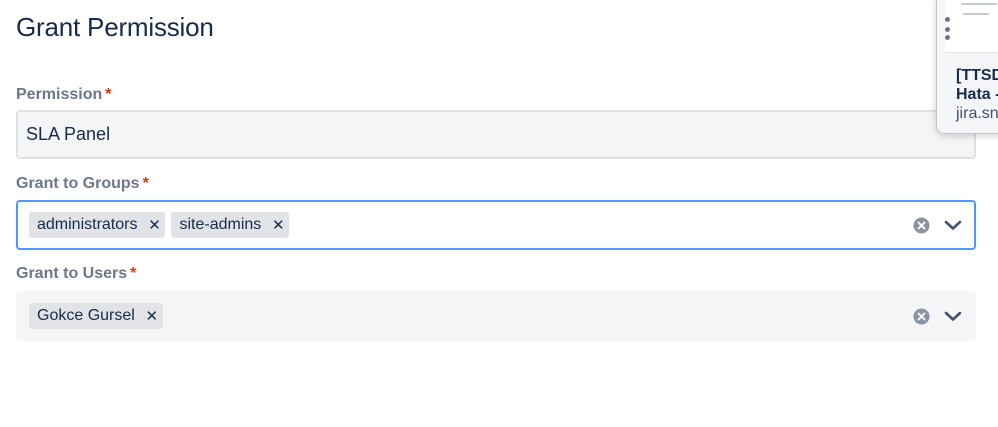  Describe the element at coordinates (496, 316) in the screenshot. I see `users-select: Gokce Gursel ✕` at that location.